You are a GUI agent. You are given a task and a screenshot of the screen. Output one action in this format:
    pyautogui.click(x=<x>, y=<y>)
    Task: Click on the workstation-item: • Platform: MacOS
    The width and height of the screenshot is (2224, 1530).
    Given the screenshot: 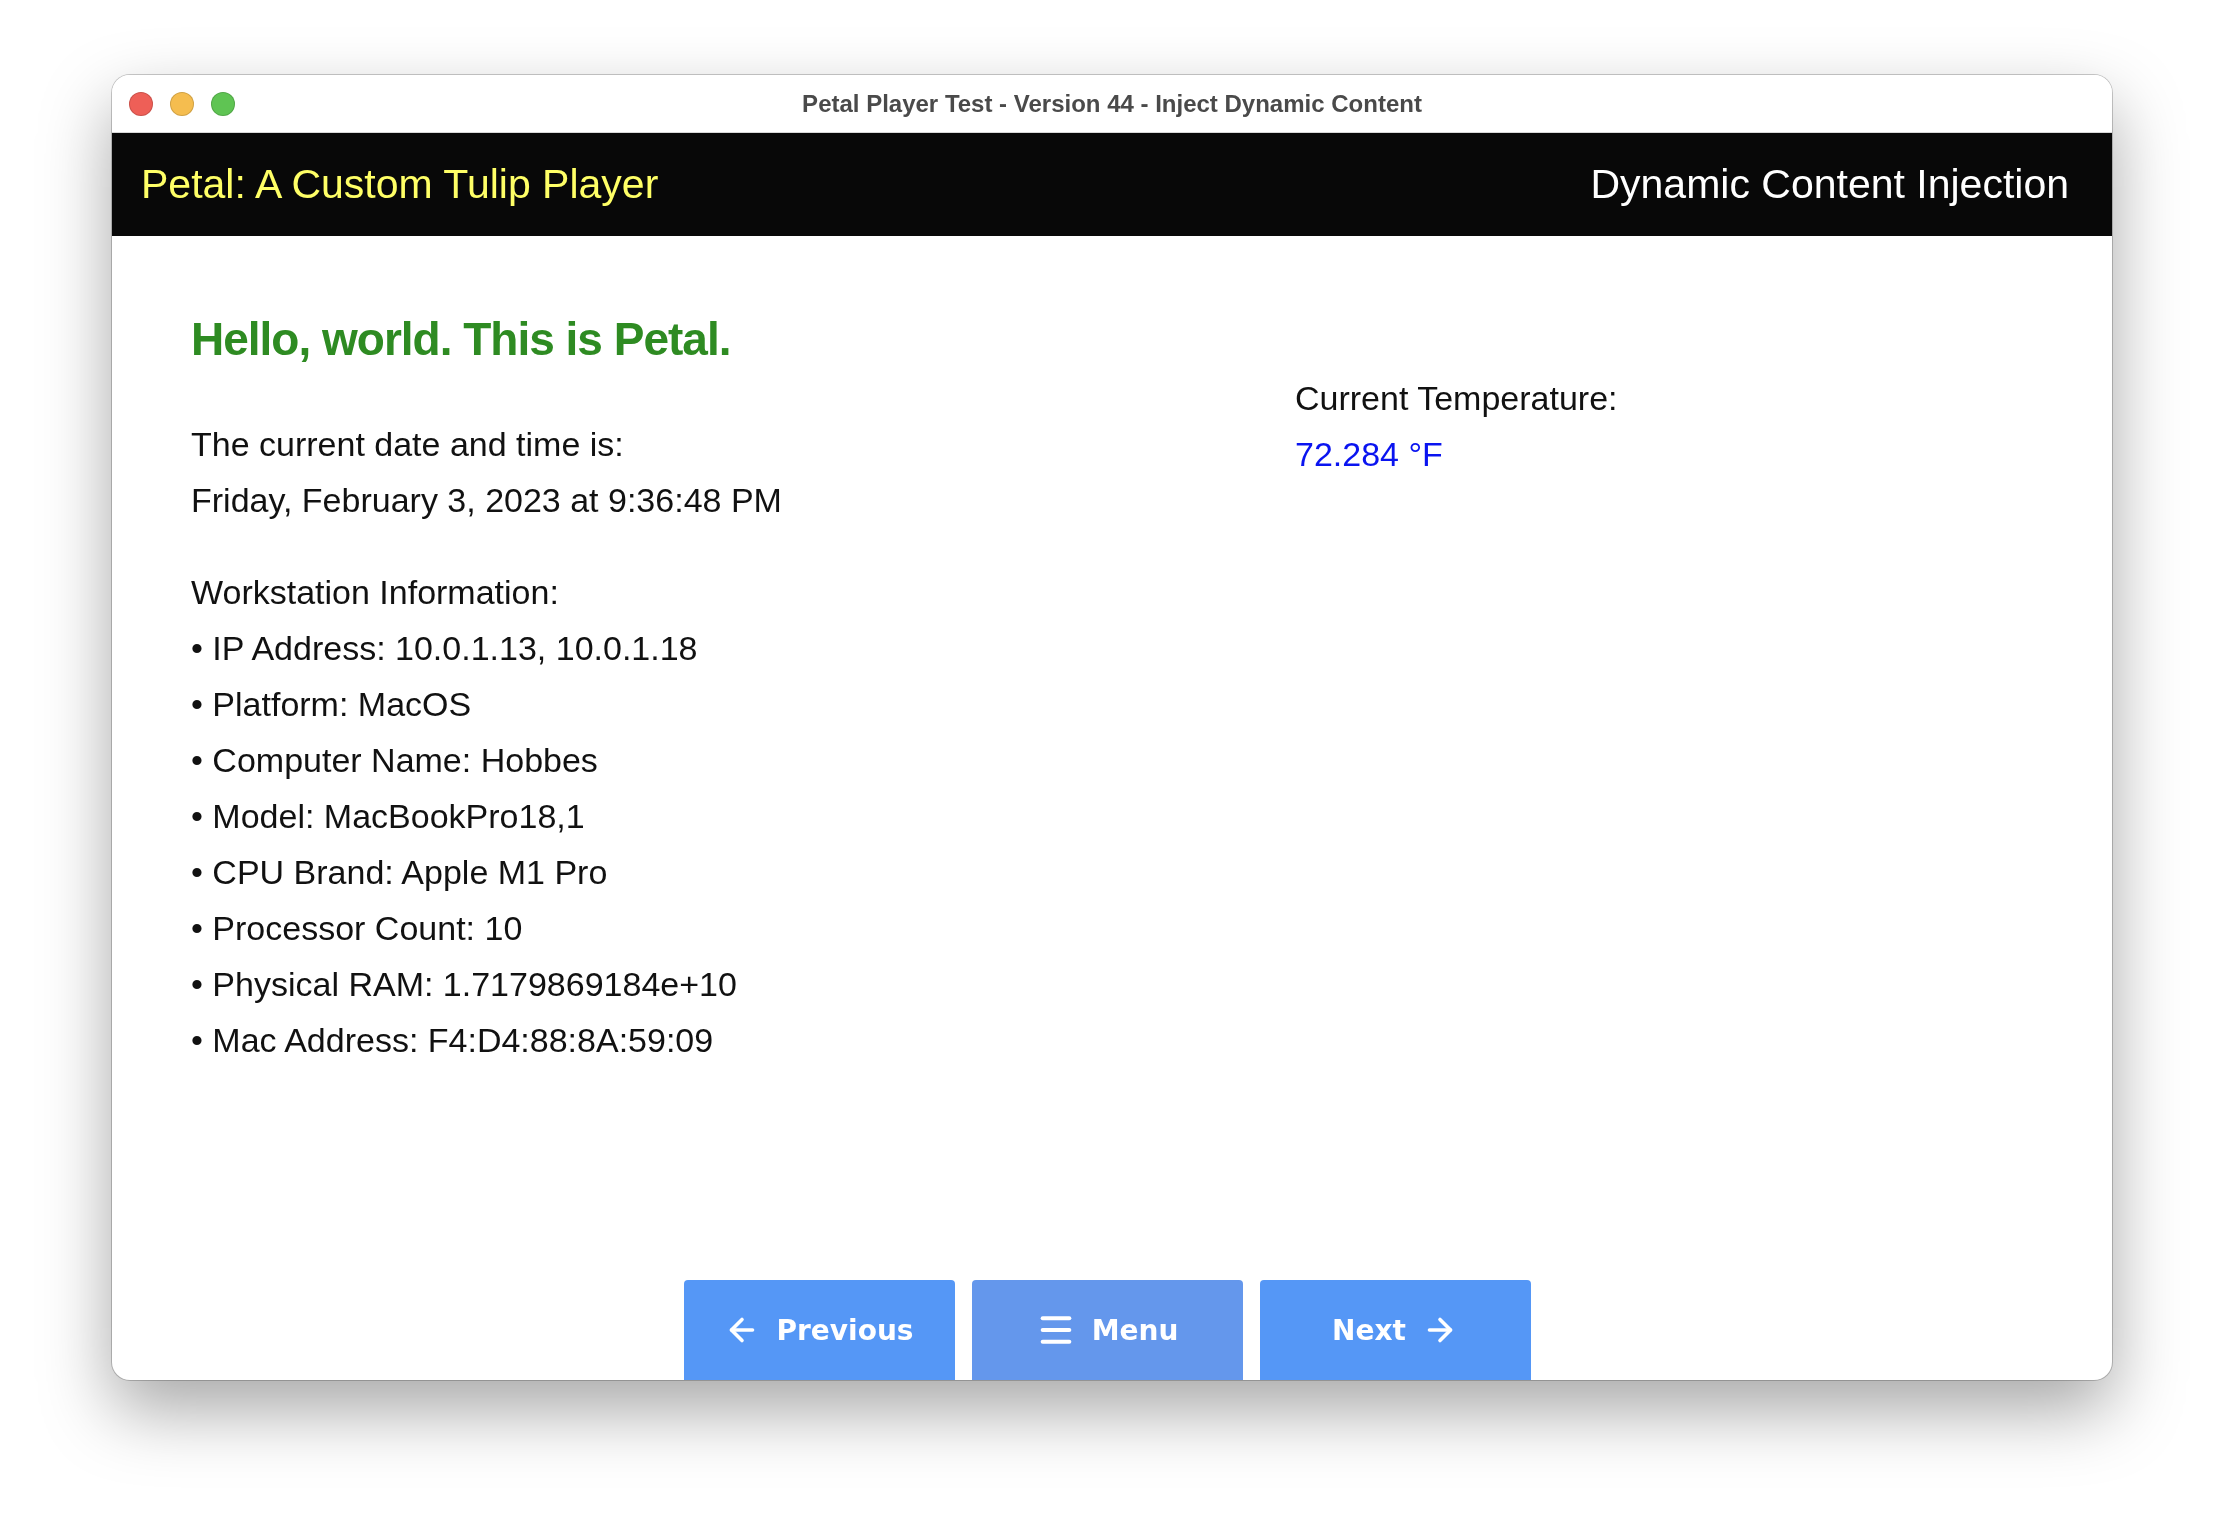 What is the action you would take?
    pyautogui.click(x=332, y=704)
    